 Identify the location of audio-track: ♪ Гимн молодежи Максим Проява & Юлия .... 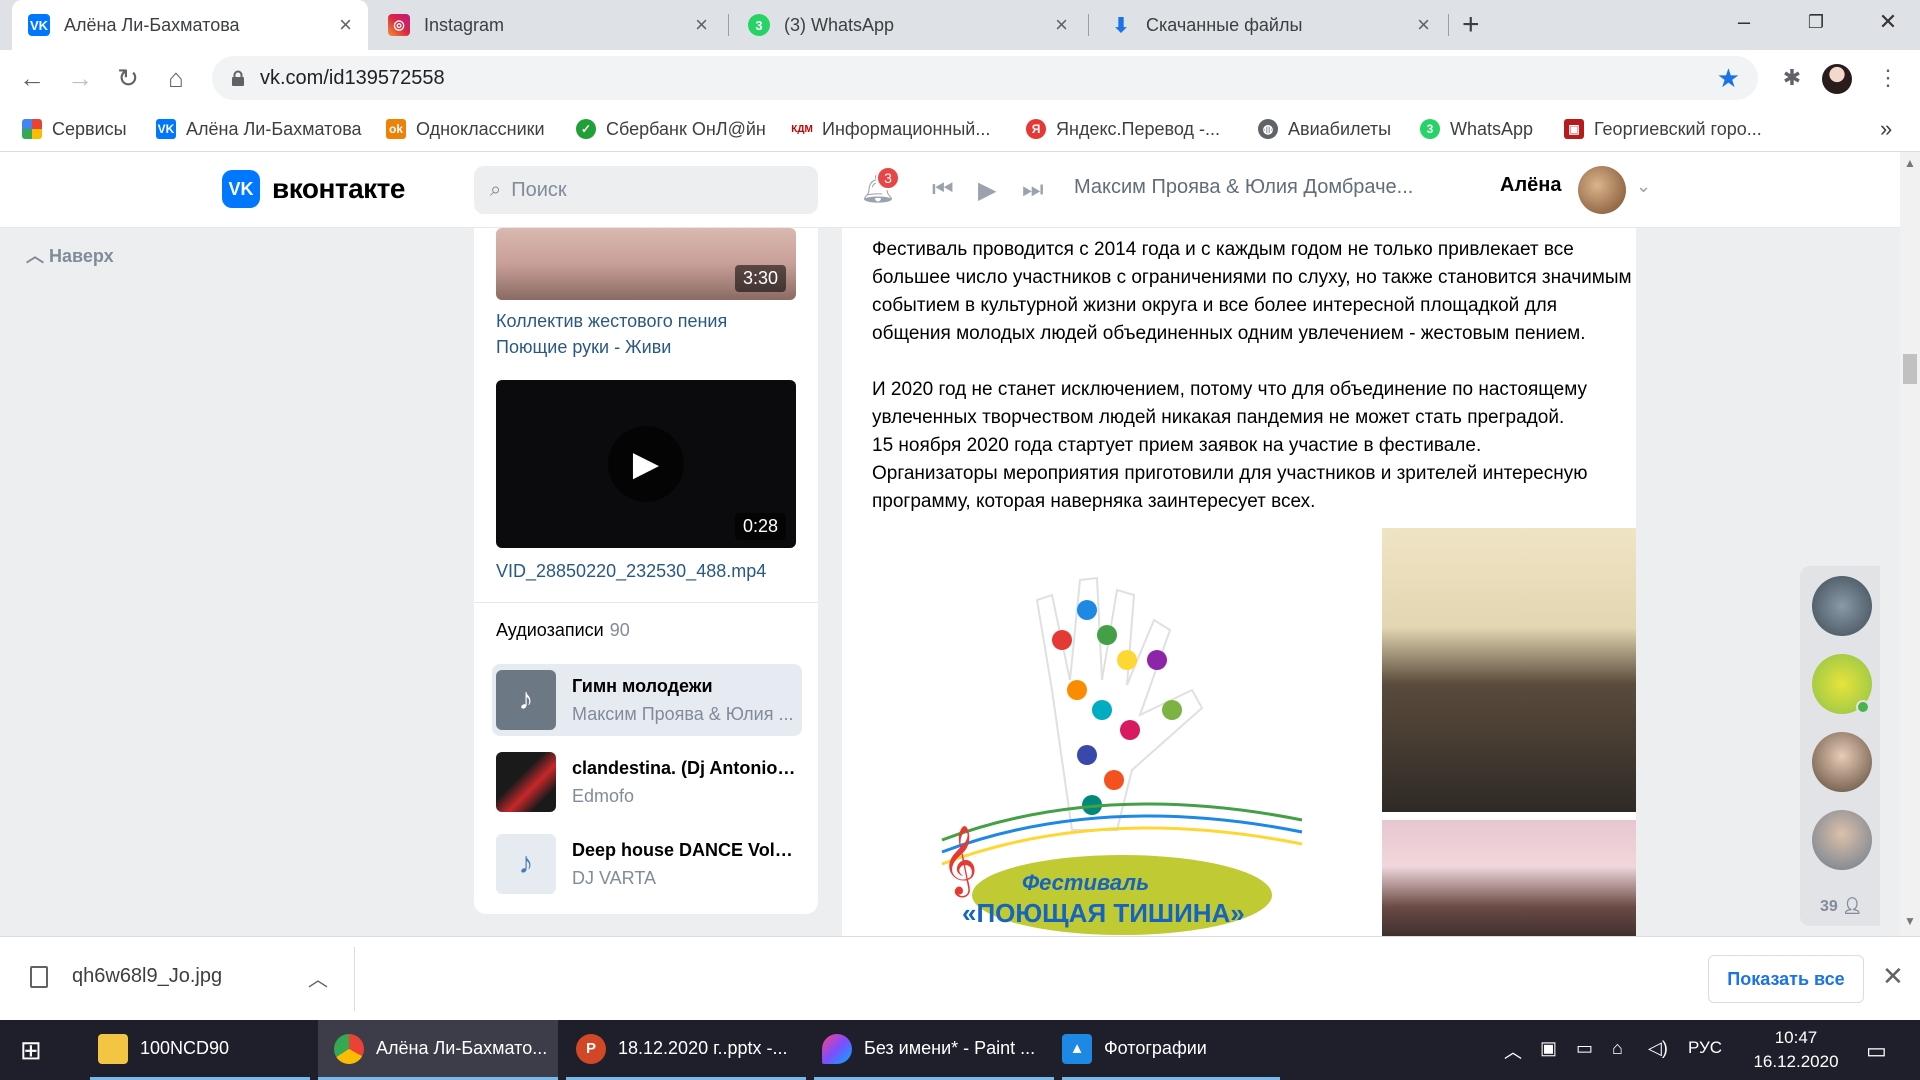
(647, 700).